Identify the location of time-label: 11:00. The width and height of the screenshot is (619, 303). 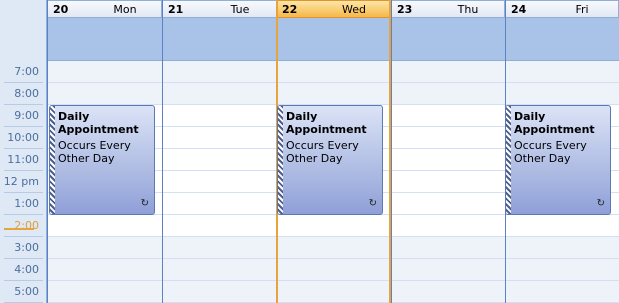
(23, 159).